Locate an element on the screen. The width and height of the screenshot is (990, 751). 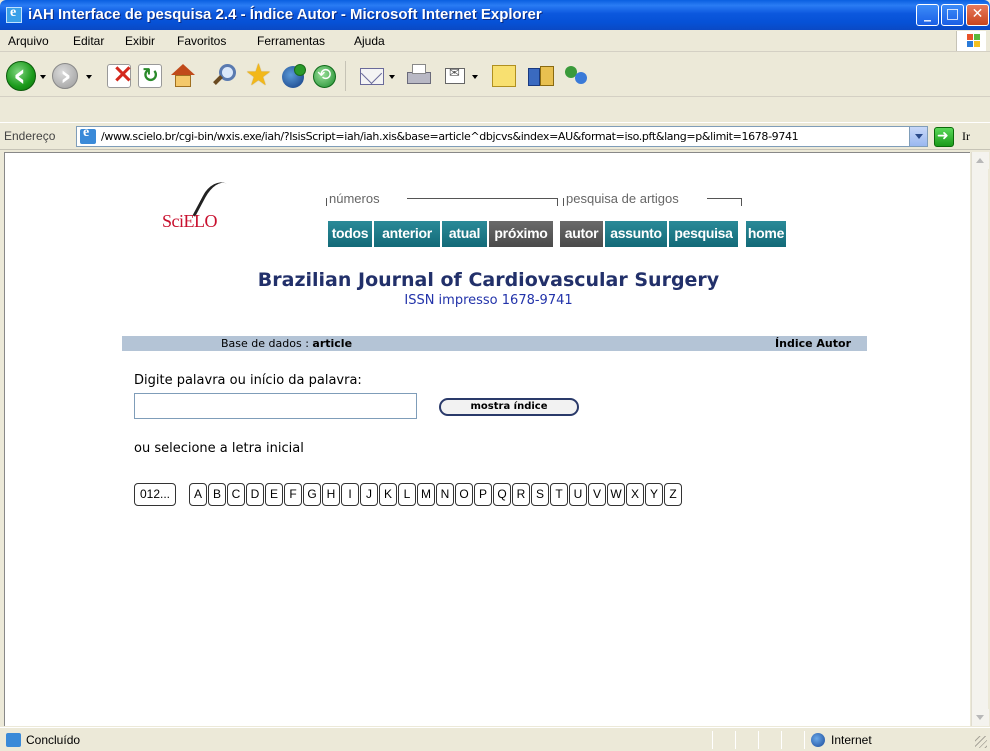
nav-home-button: home is located at coordinates (767, 234).